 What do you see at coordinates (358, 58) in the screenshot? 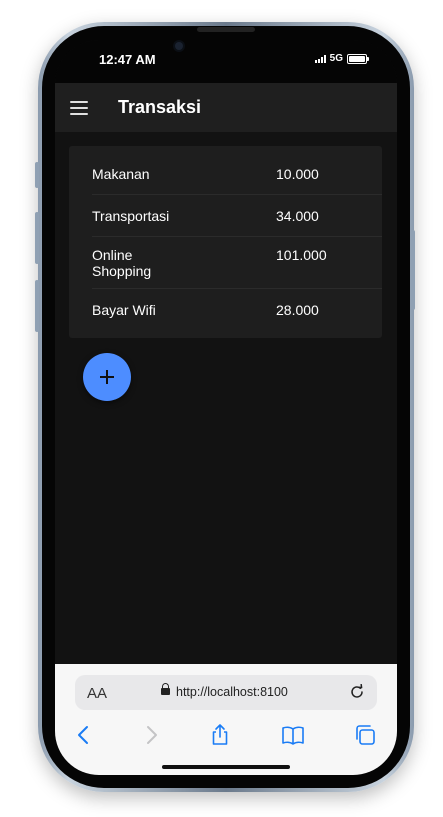
I see `battery-icon` at bounding box center [358, 58].